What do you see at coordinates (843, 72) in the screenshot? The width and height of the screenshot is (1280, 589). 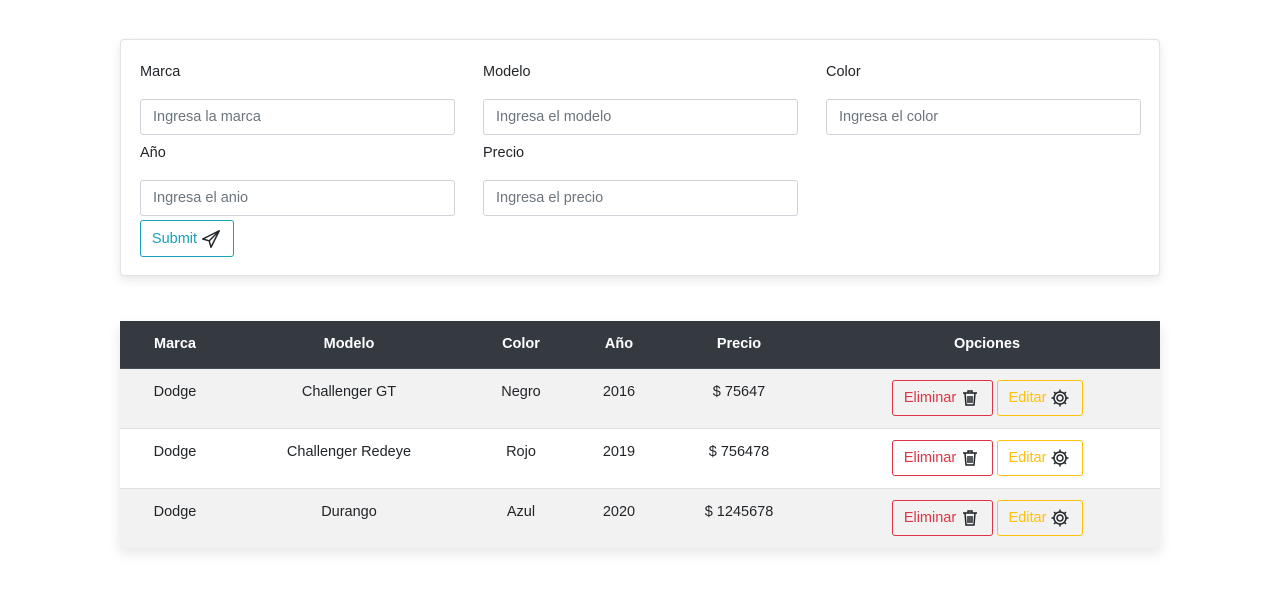 I see `color-label: Color` at bounding box center [843, 72].